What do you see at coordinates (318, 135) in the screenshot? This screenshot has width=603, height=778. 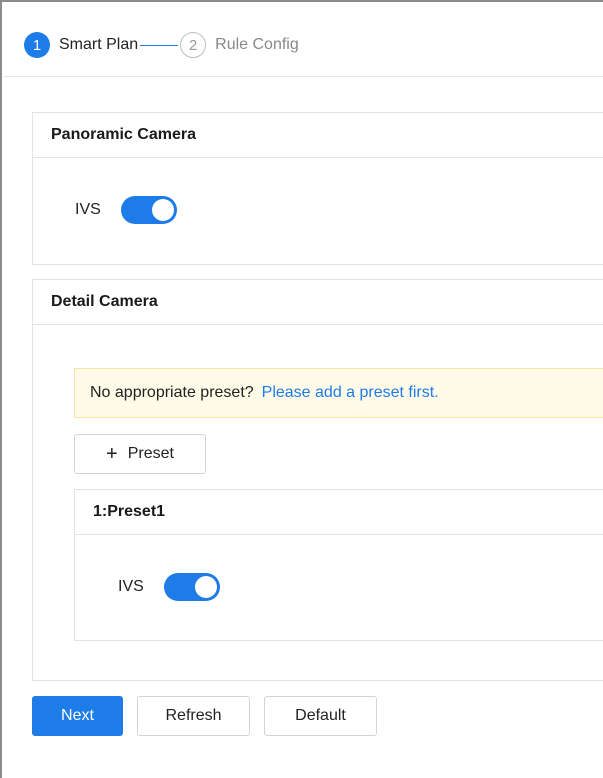 I see `panoramic-camera-title: Panoramic Camera` at bounding box center [318, 135].